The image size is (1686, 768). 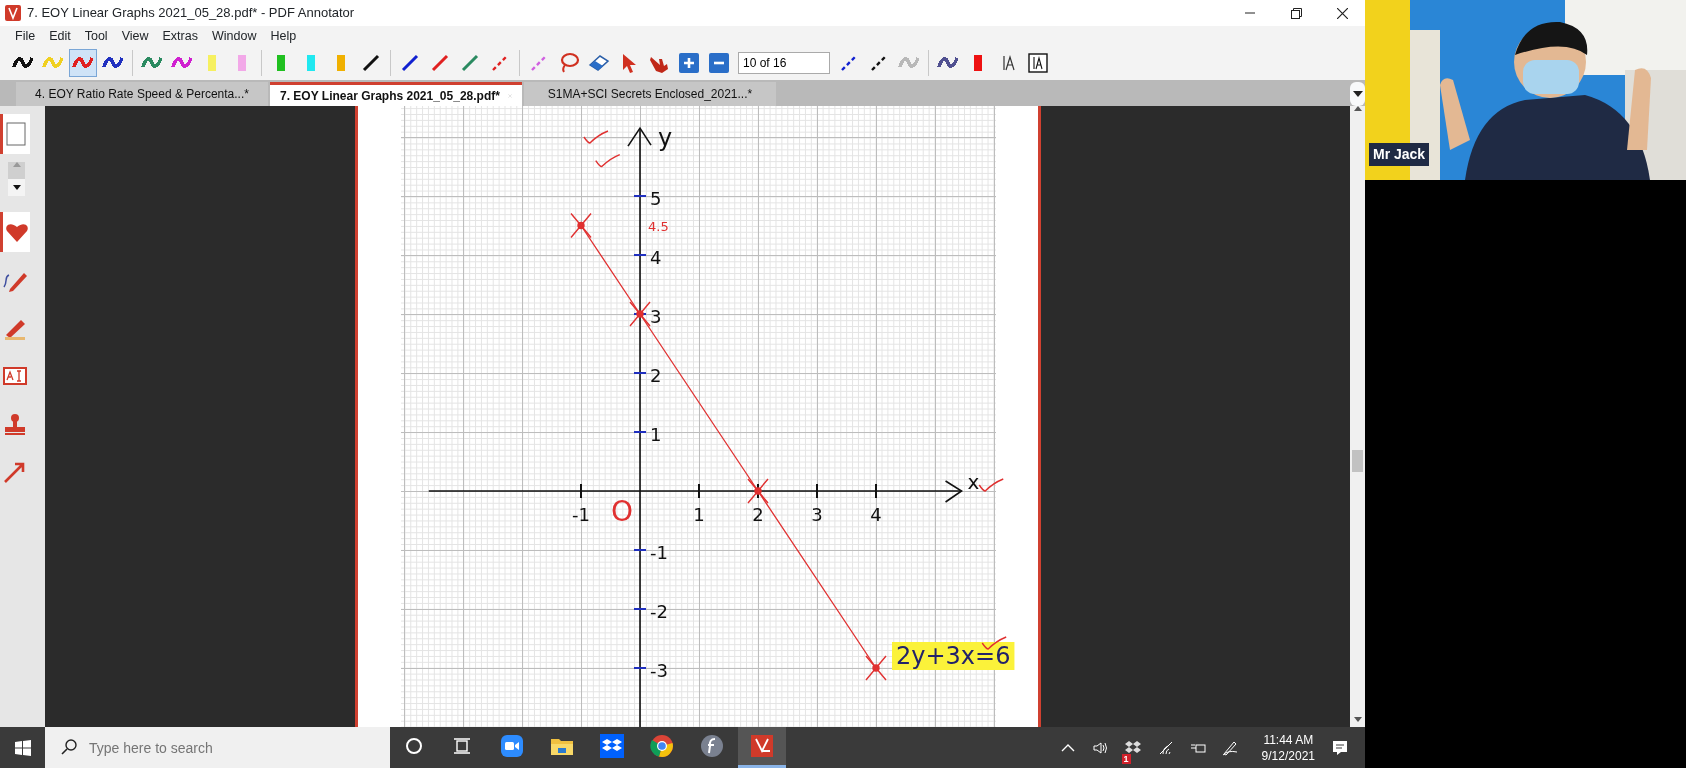 I want to click on app-logo-icon, so click(x=13, y=13).